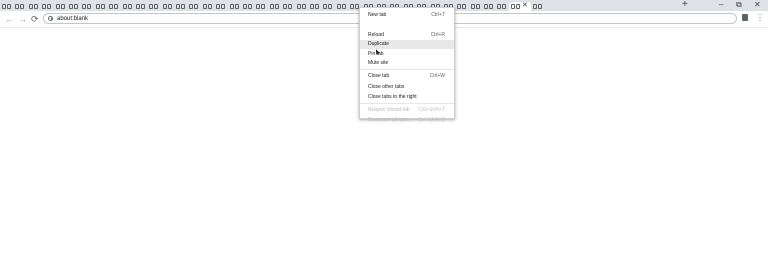  Describe the element at coordinates (525, 6) in the screenshot. I see `tab-close-button: ✕` at that location.